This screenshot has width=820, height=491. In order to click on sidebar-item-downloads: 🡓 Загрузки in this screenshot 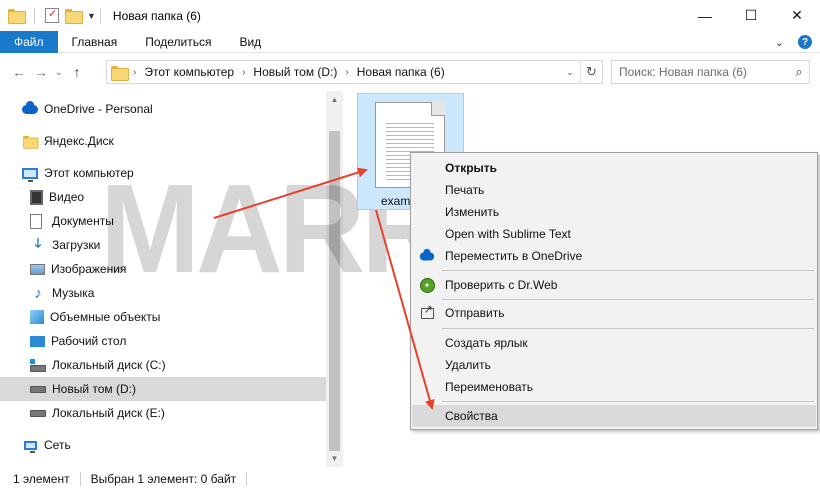, I will do `click(163, 245)`.